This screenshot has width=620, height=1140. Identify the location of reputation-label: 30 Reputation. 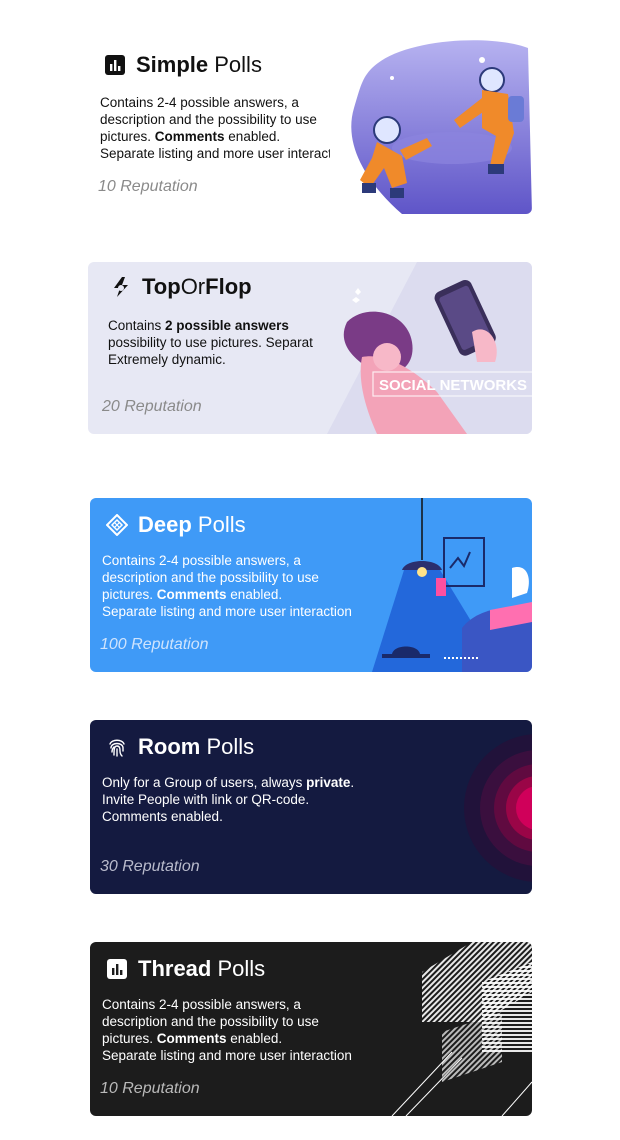
(150, 866).